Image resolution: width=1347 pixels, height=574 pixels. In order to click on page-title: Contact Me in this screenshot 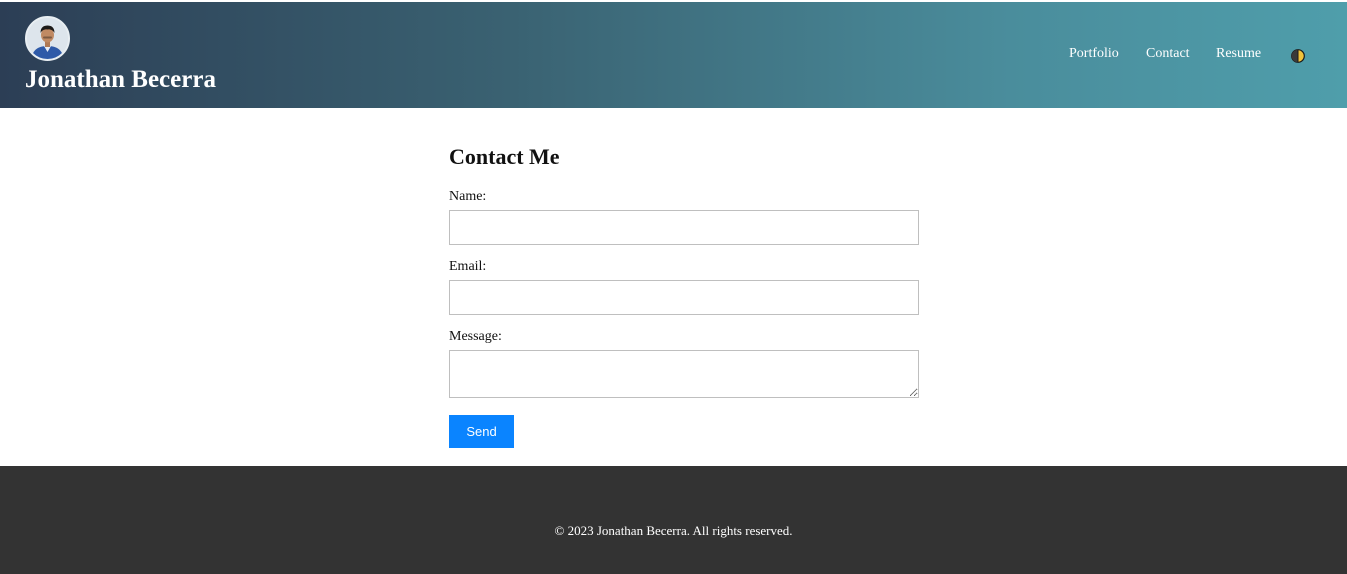, I will do `click(504, 156)`.